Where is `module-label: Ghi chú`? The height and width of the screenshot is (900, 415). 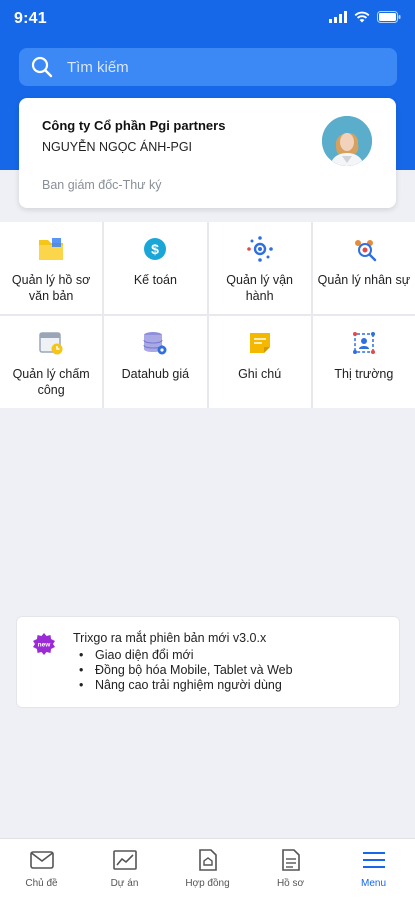
module-label: Ghi chú is located at coordinates (260, 374).